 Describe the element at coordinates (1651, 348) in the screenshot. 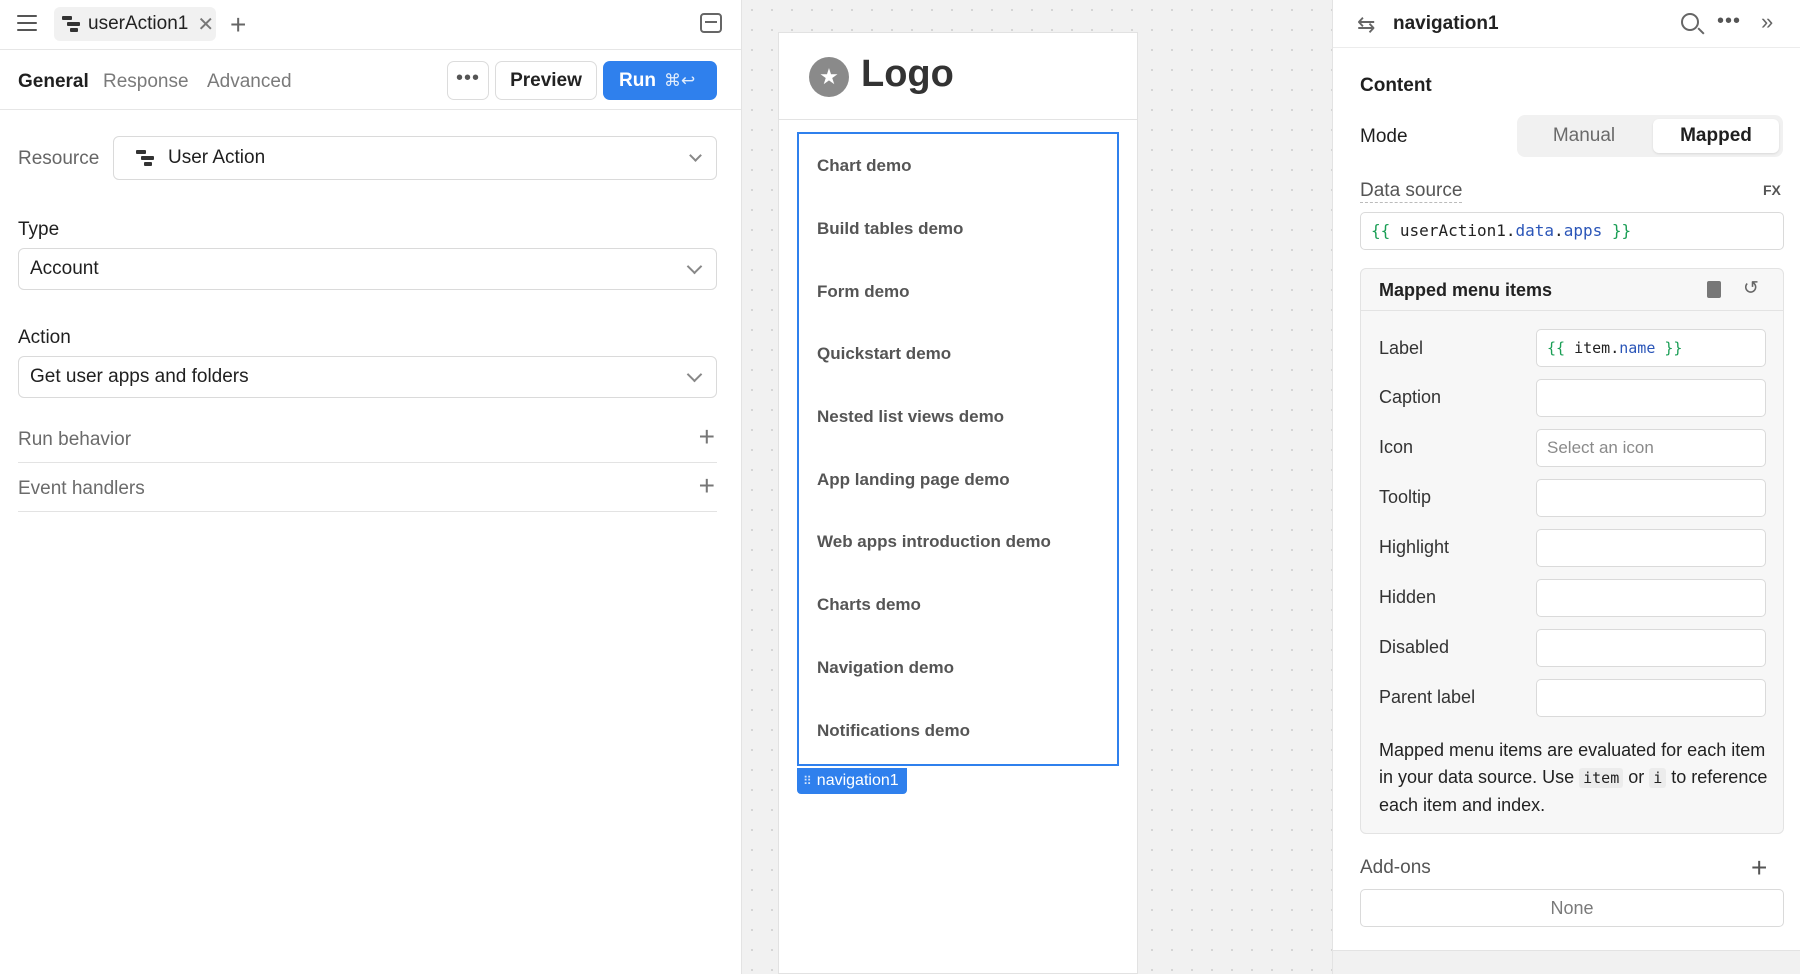

I see `label-field-input: {{ item.name }}` at that location.